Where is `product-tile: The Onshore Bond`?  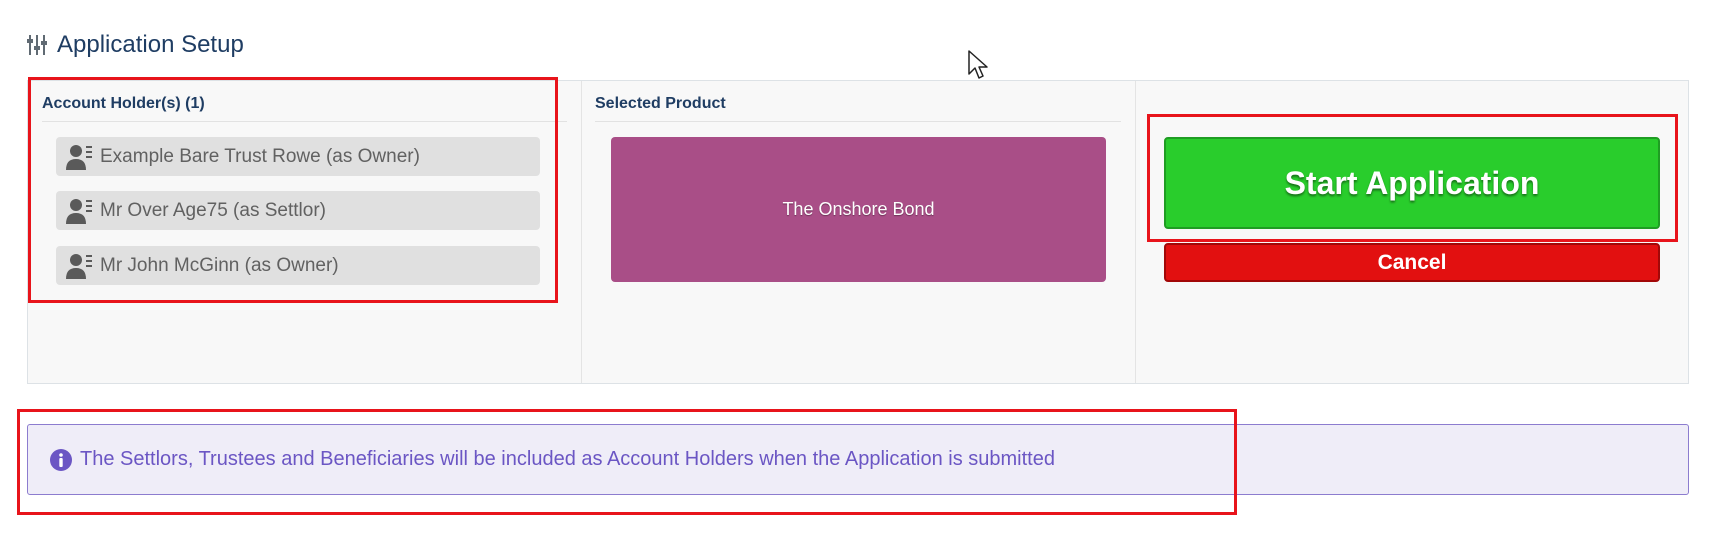 product-tile: The Onshore Bond is located at coordinates (858, 209).